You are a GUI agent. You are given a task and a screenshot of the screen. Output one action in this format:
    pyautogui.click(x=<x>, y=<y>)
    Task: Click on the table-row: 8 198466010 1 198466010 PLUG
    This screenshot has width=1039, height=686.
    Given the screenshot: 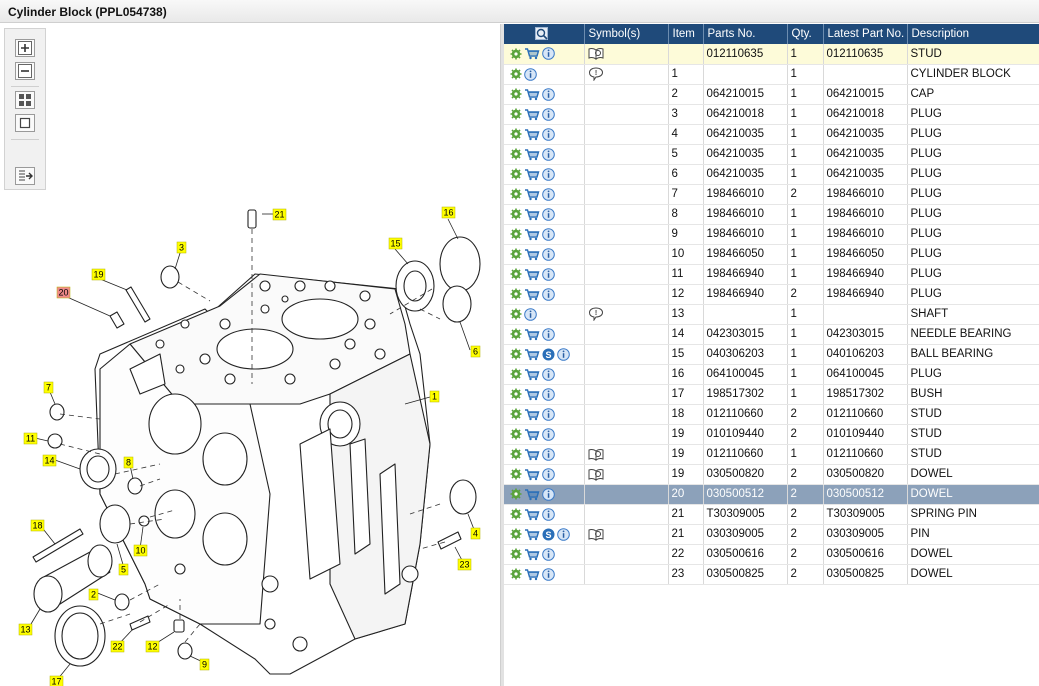 What is the action you would take?
    pyautogui.click(x=771, y=214)
    